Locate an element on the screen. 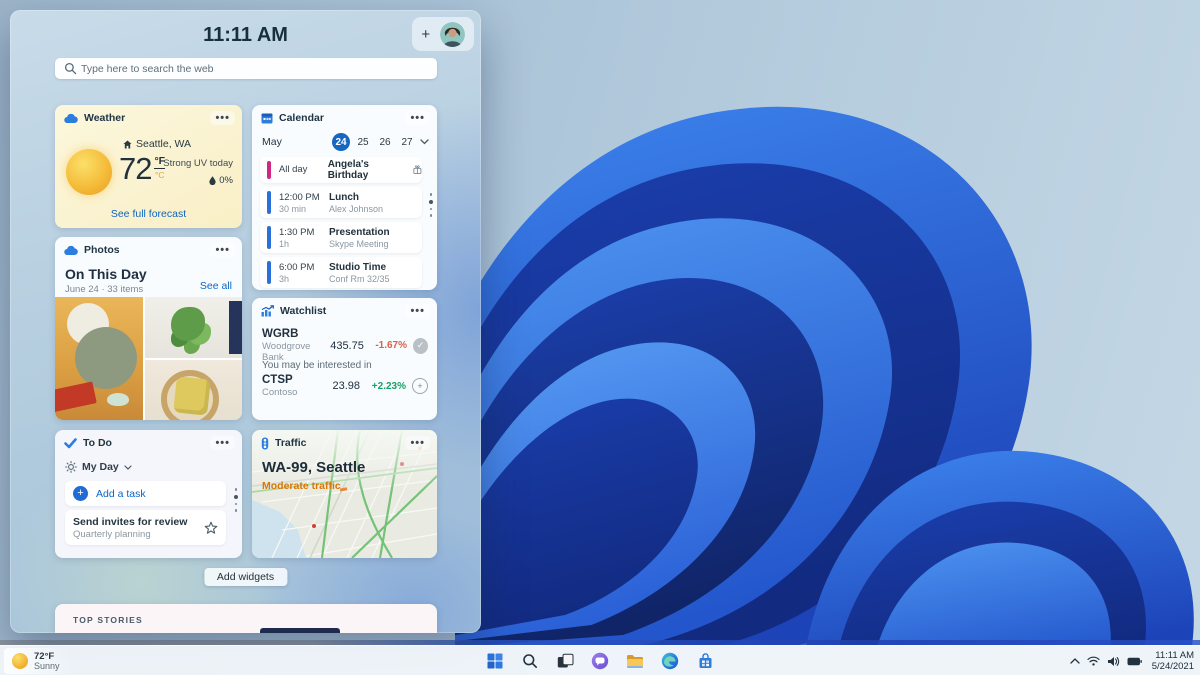 Image resolution: width=1200 pixels, height=675 pixels. see-full-forecast-link: See full forecast is located at coordinates (148, 214).